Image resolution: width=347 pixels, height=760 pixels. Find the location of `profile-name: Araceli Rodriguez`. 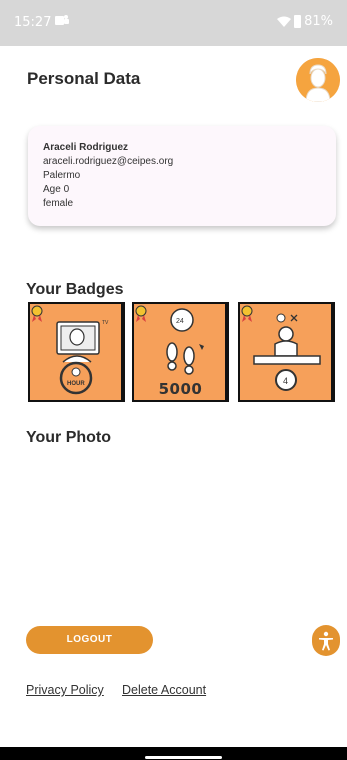

profile-name: Araceli Rodriguez is located at coordinates (86, 147).